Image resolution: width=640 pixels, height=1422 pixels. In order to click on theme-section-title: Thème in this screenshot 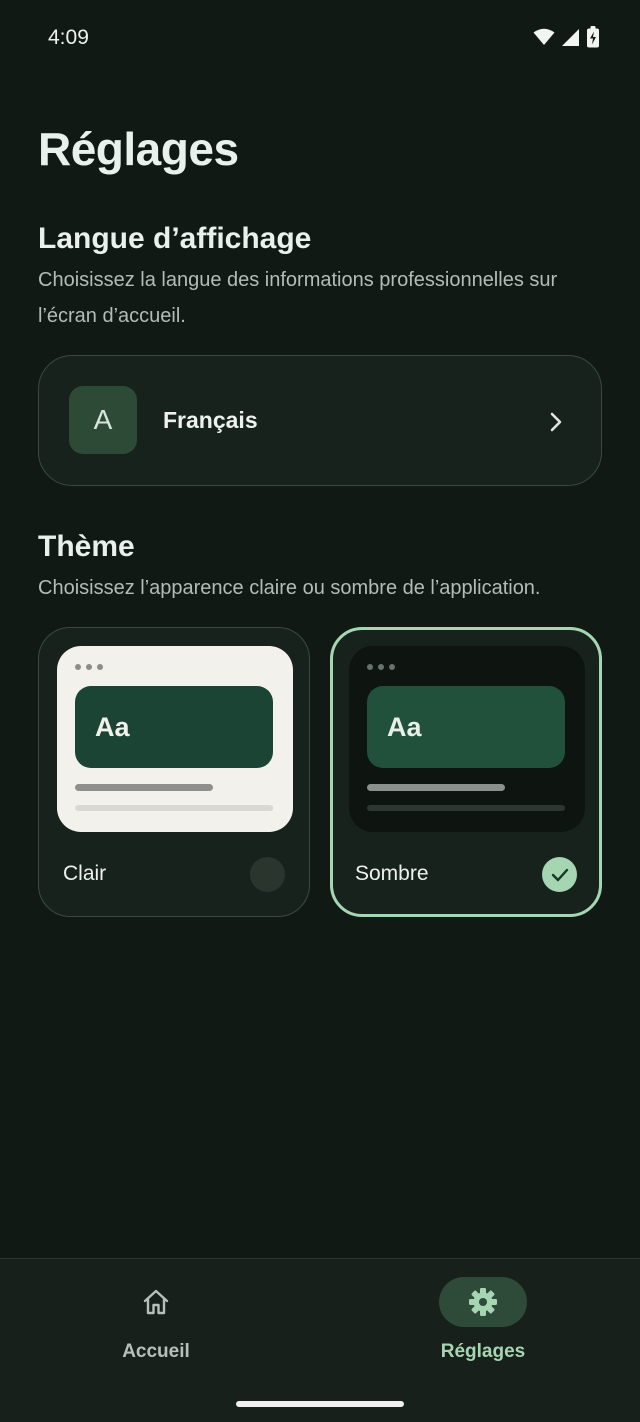, I will do `click(86, 546)`.